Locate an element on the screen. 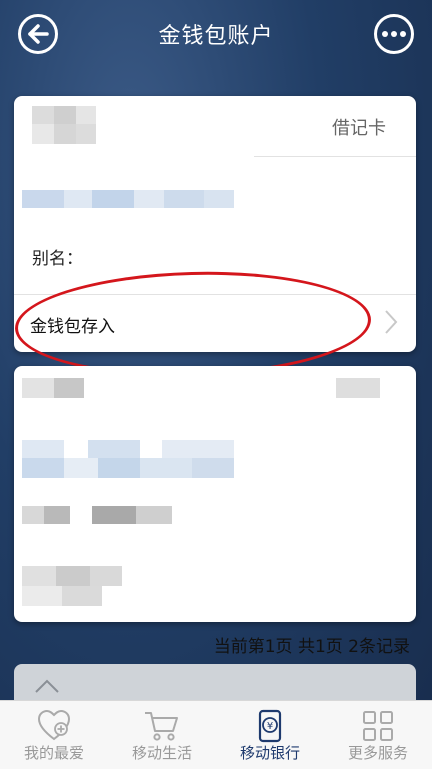  chevron-right-icon is located at coordinates (391, 322).